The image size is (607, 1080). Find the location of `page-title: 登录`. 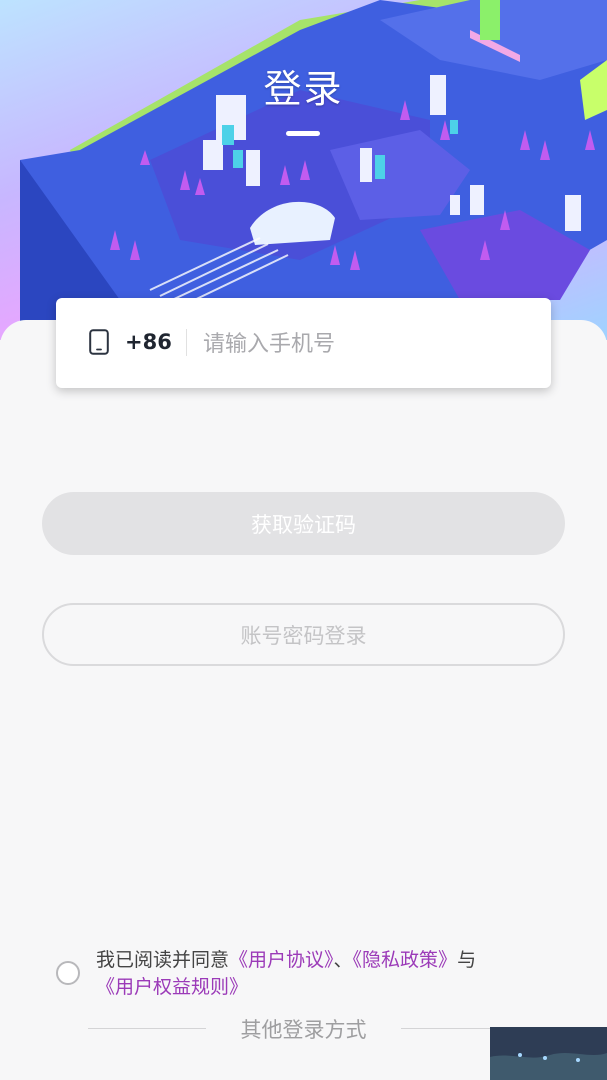

page-title: 登录 is located at coordinates (303, 89).